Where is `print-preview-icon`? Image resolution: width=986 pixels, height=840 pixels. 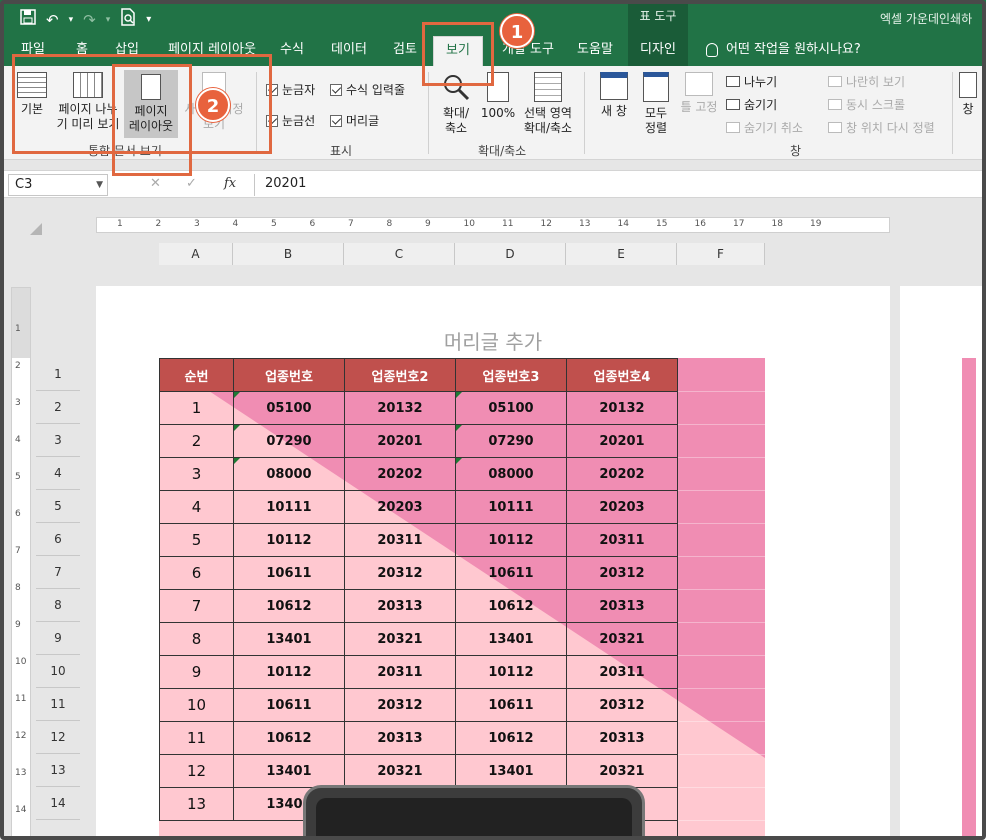
print-preview-icon is located at coordinates (128, 19).